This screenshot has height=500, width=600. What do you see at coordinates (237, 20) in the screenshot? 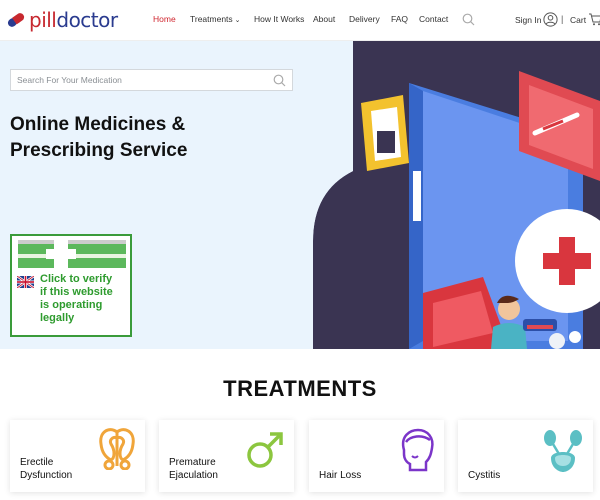
I see `chevron-down-icon: ⌄` at bounding box center [237, 20].